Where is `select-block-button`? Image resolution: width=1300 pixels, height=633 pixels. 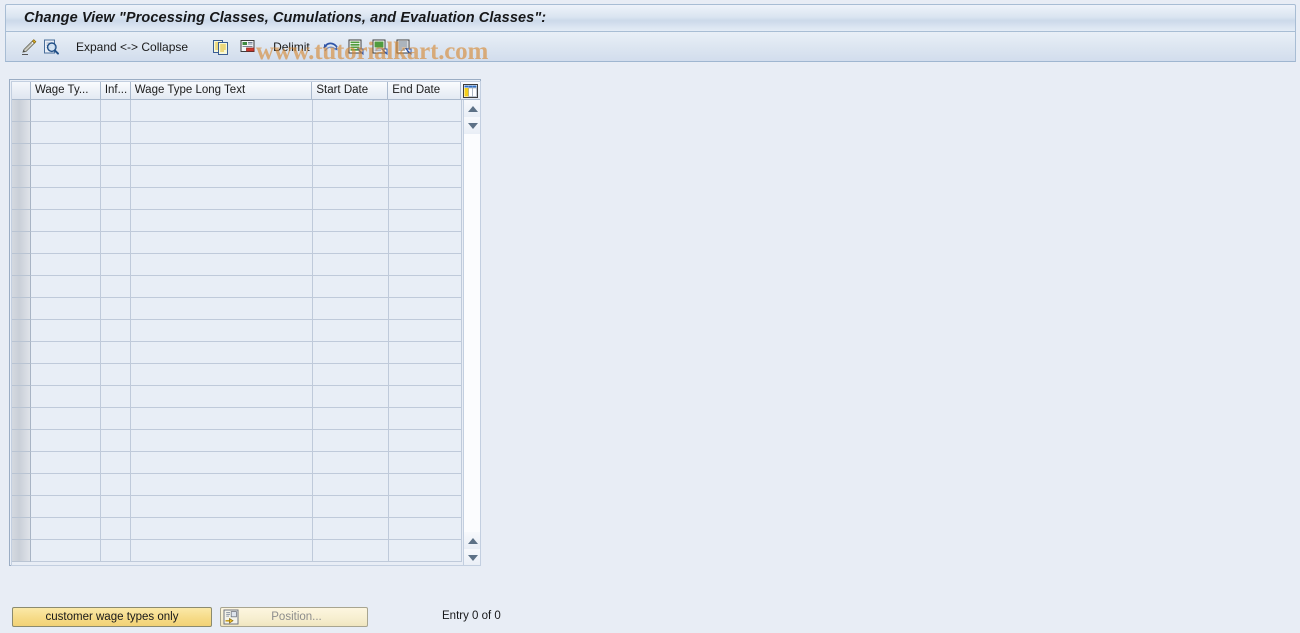
select-block-button is located at coordinates (404, 47).